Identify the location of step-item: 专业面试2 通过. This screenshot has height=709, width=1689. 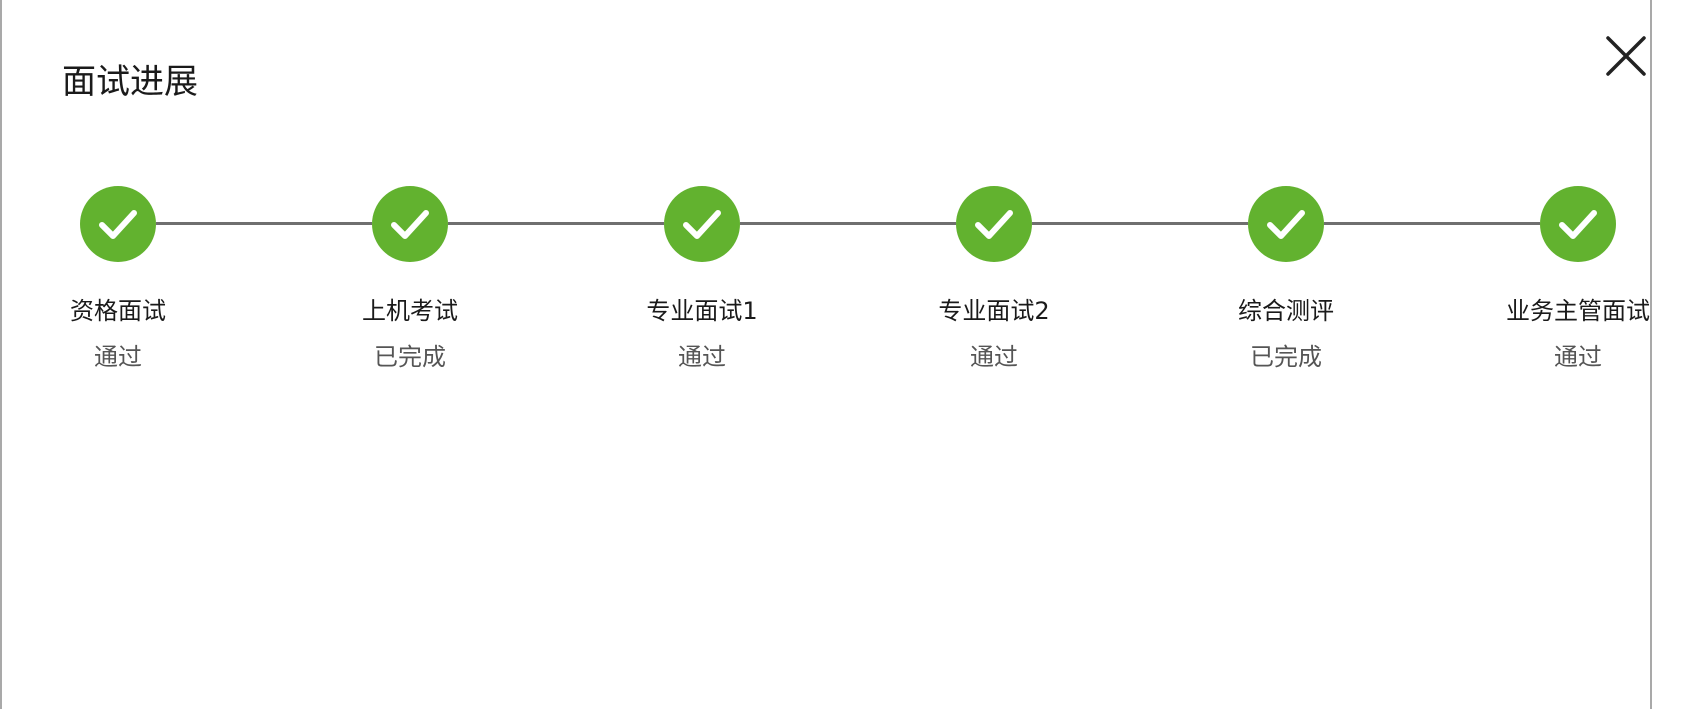
(994, 286).